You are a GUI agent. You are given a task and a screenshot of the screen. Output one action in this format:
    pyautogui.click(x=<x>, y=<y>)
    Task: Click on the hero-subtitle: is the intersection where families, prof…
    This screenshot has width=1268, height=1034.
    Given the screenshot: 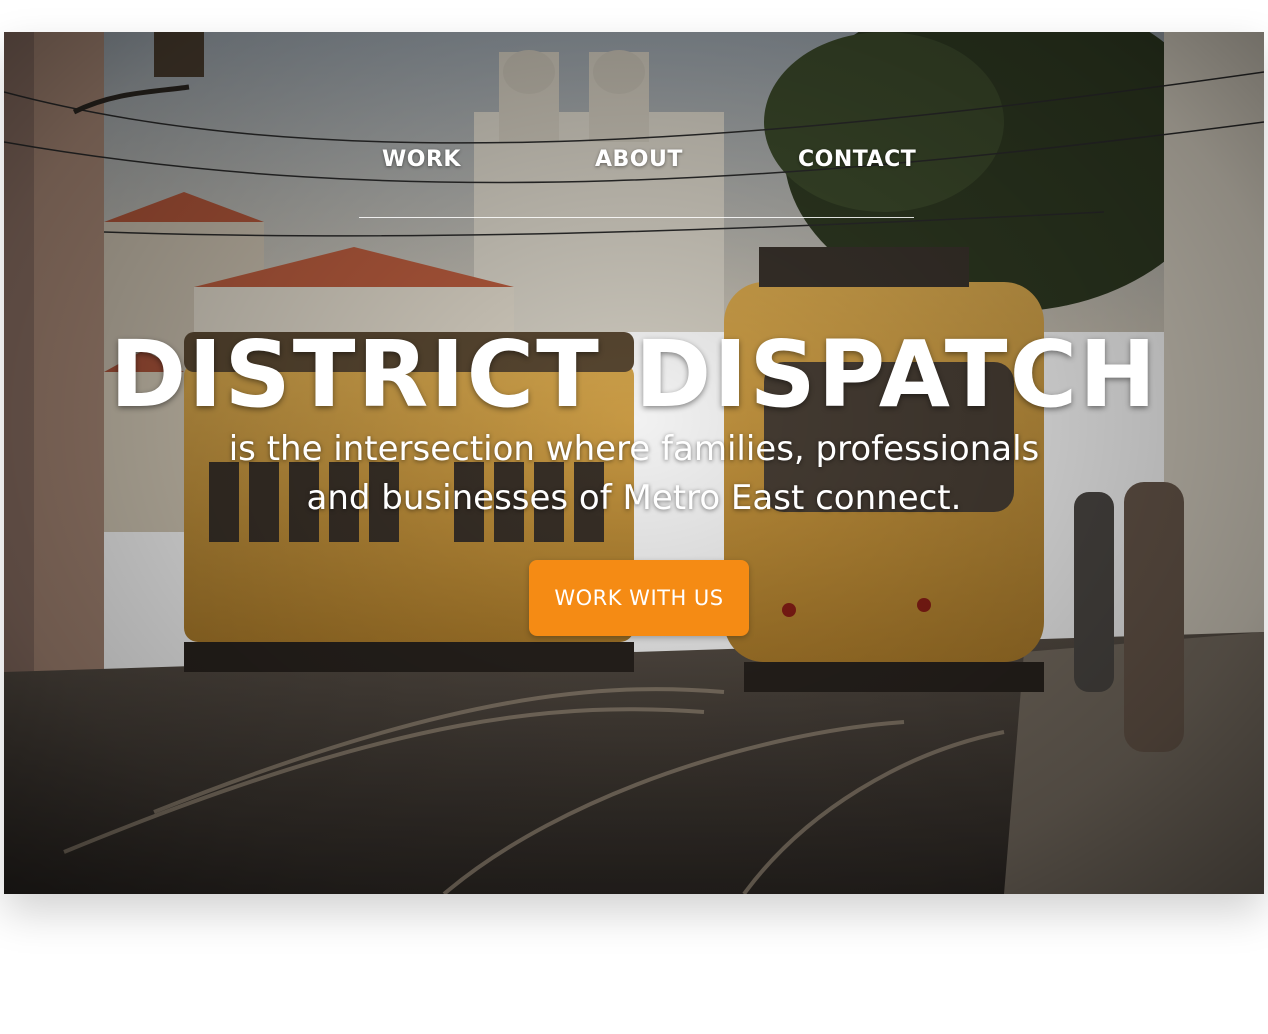 What is the action you would take?
    pyautogui.click(x=634, y=473)
    